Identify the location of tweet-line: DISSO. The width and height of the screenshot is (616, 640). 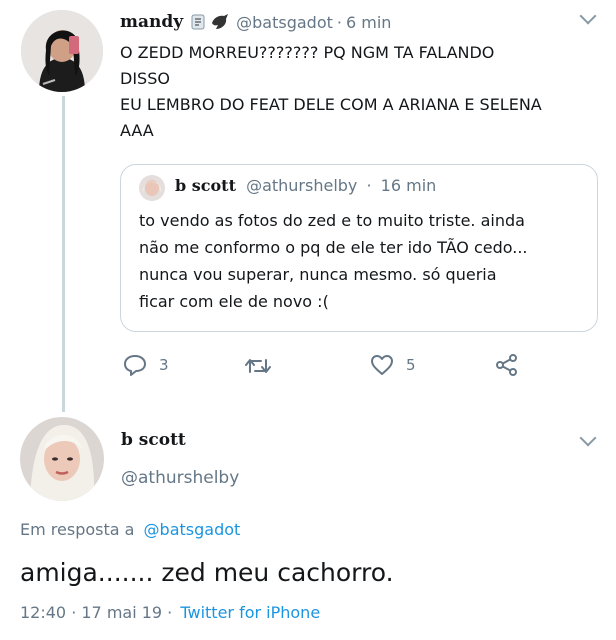
(145, 78).